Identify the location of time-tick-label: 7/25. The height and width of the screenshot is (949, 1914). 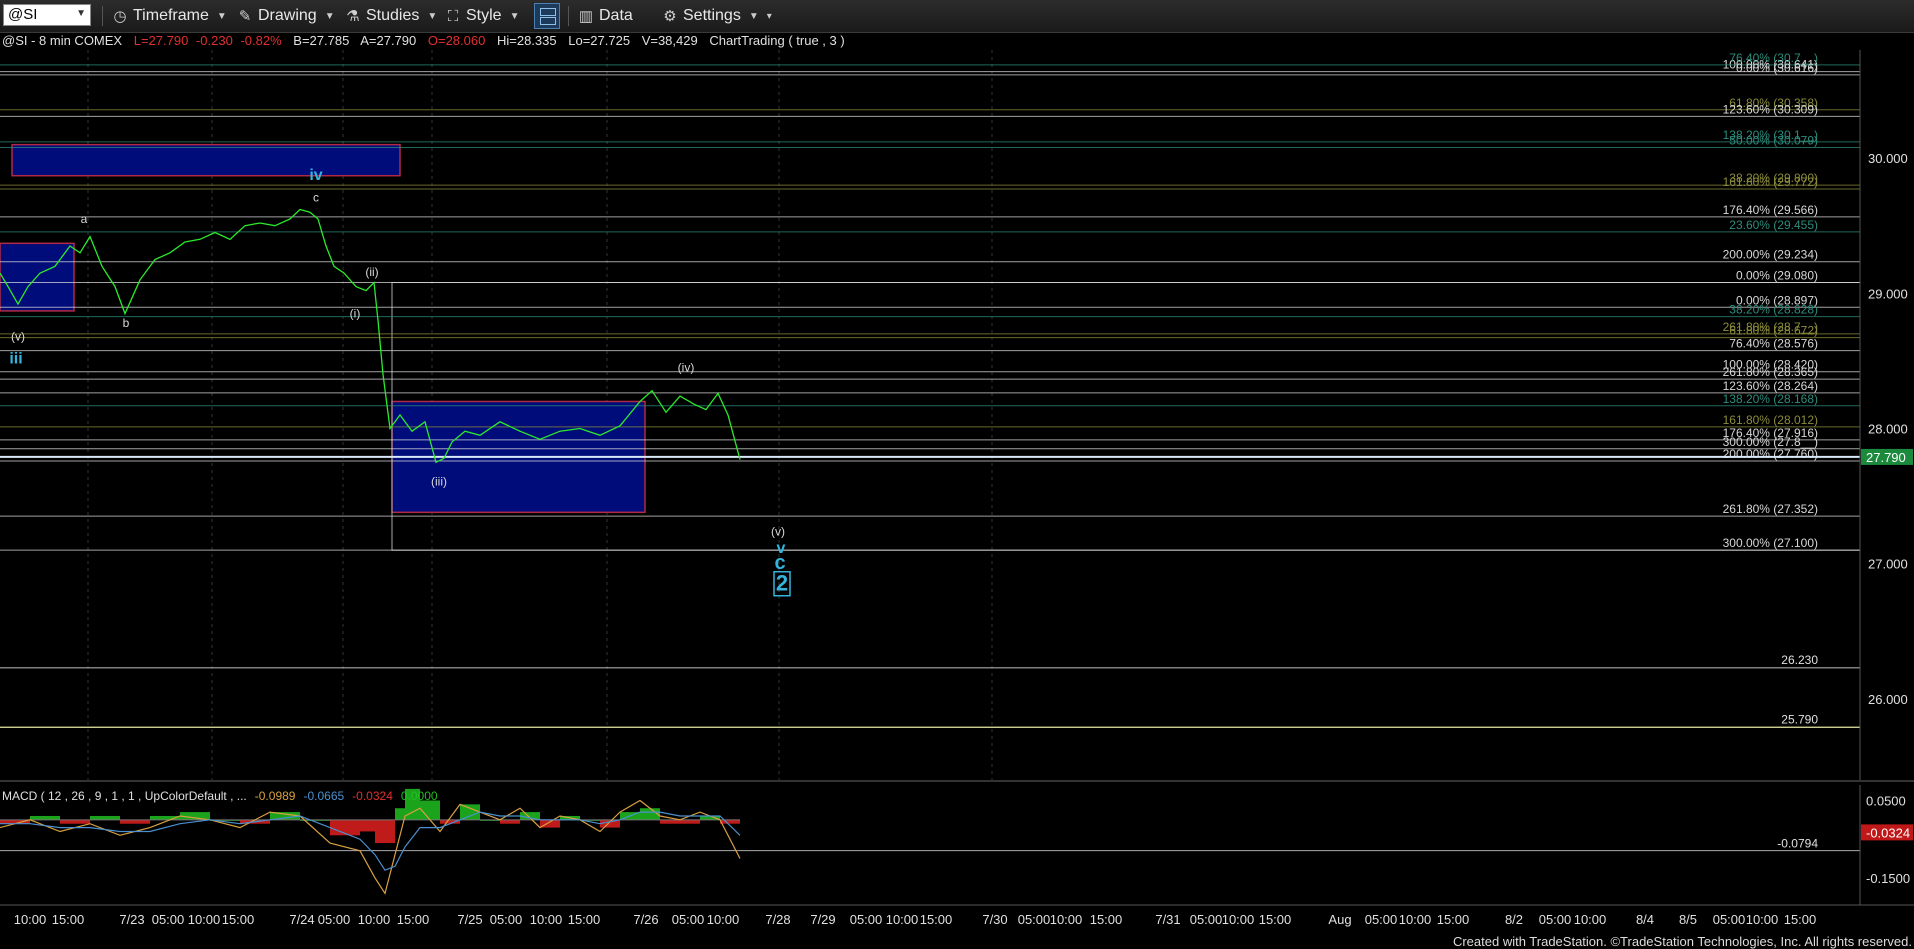
(469, 919).